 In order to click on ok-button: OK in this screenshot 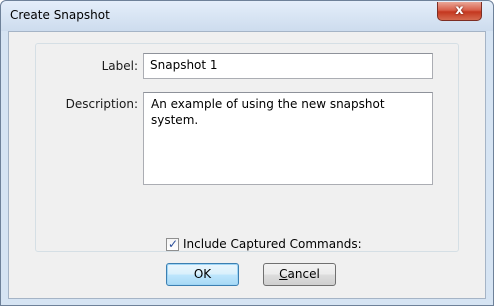, I will do `click(202, 274)`.